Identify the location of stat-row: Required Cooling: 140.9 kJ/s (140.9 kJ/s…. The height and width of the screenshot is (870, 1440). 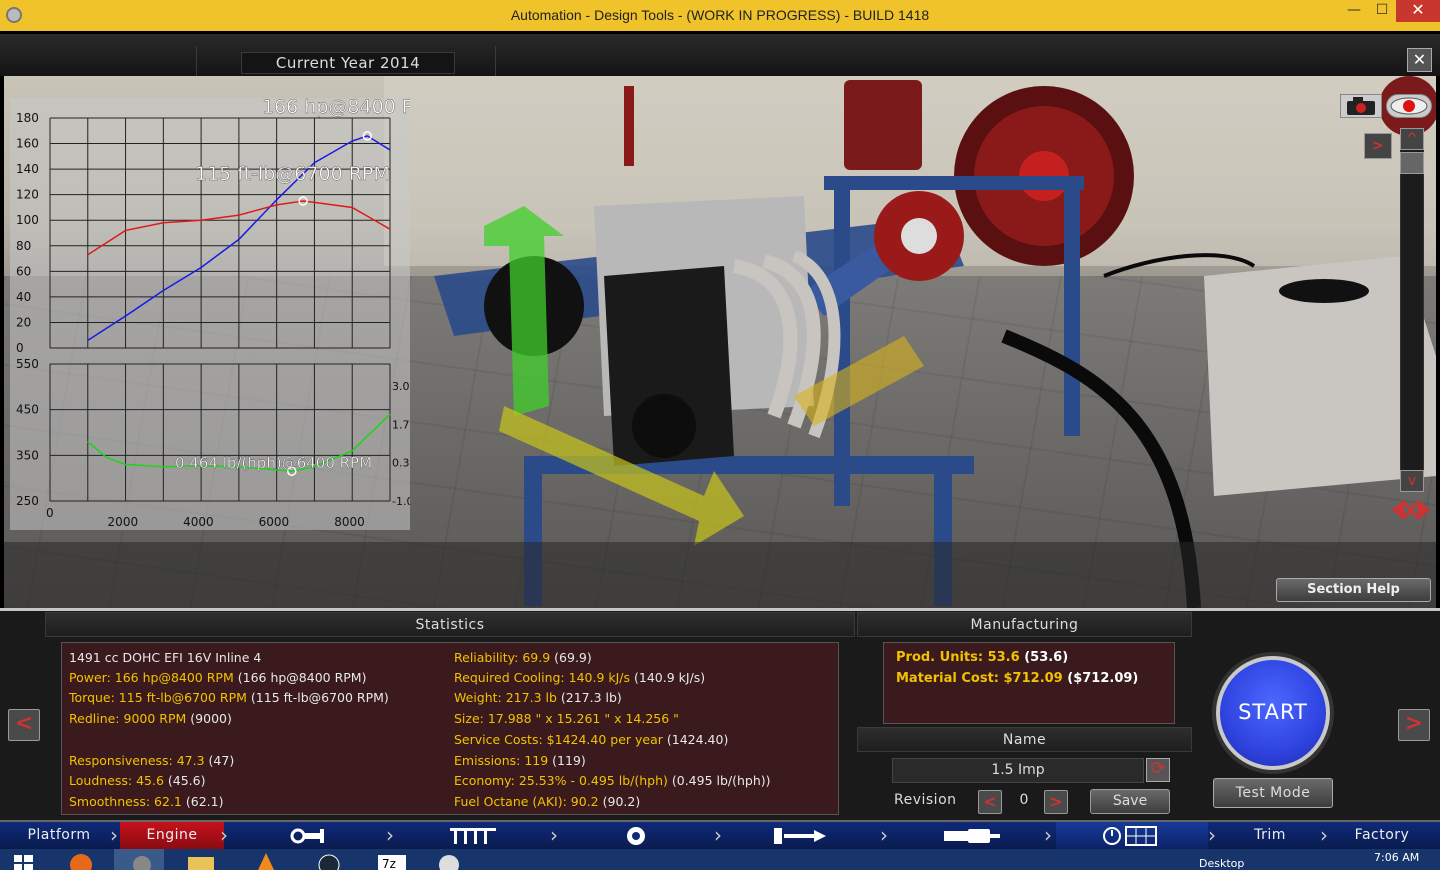
(579, 677).